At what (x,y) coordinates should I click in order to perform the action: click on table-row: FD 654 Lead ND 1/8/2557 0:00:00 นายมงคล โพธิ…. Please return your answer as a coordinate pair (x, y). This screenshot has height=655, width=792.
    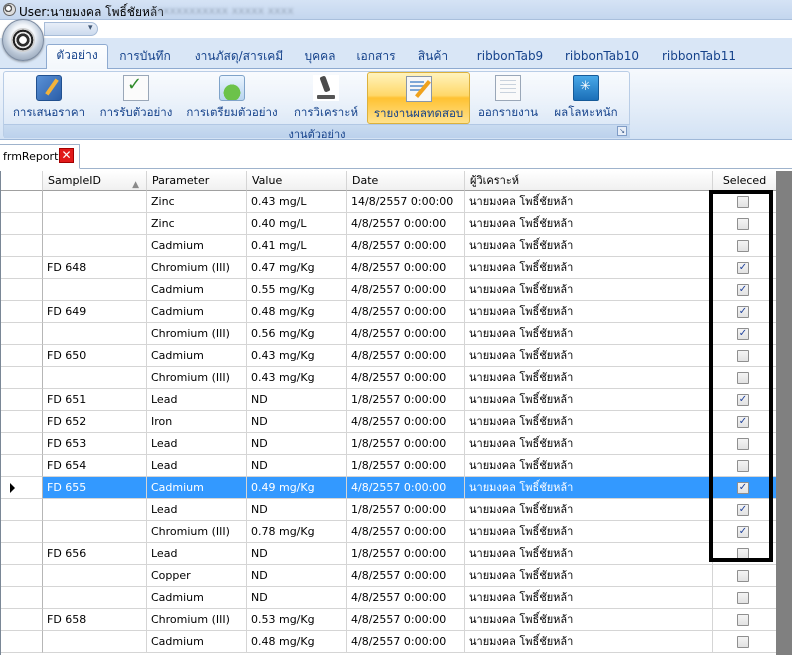
    Looking at the image, I should click on (389, 466).